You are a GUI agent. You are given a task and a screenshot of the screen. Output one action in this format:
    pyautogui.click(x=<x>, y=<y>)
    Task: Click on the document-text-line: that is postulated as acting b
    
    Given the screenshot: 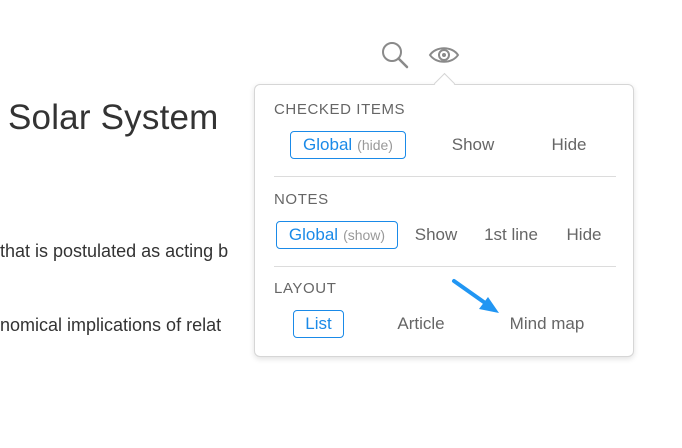 What is the action you would take?
    pyautogui.click(x=114, y=251)
    